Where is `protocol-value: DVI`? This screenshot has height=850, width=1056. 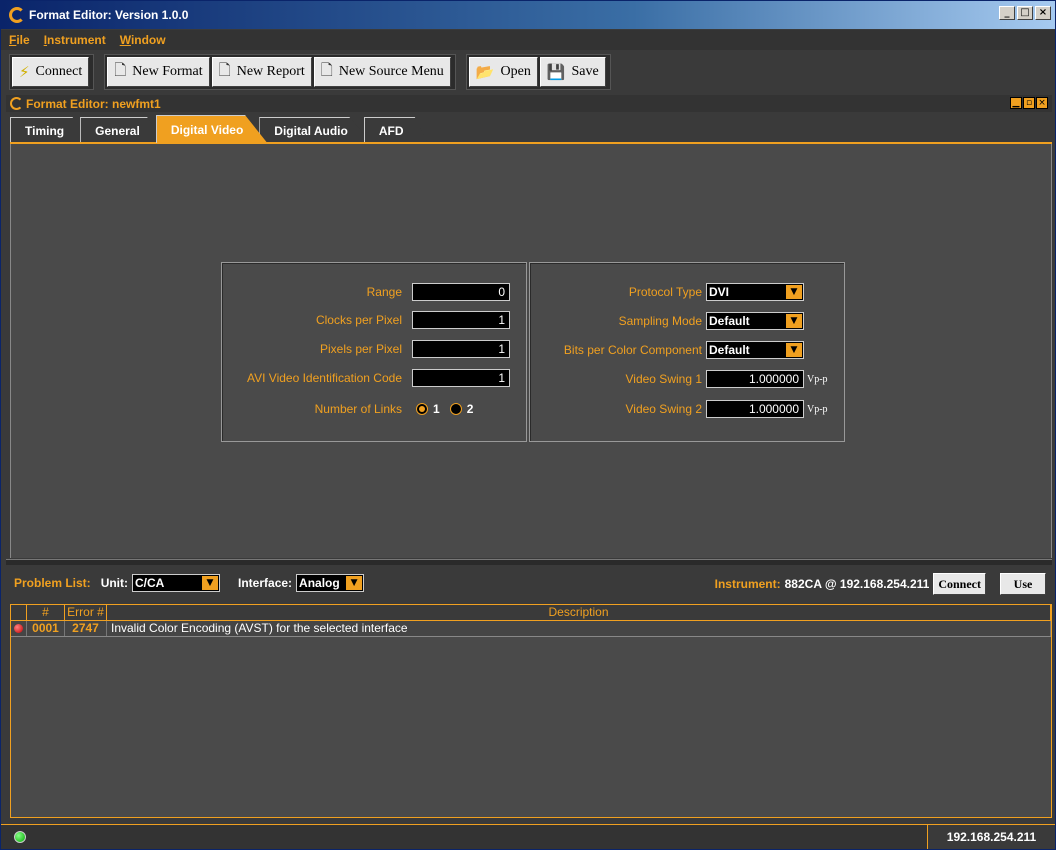 protocol-value: DVI is located at coordinates (719, 292).